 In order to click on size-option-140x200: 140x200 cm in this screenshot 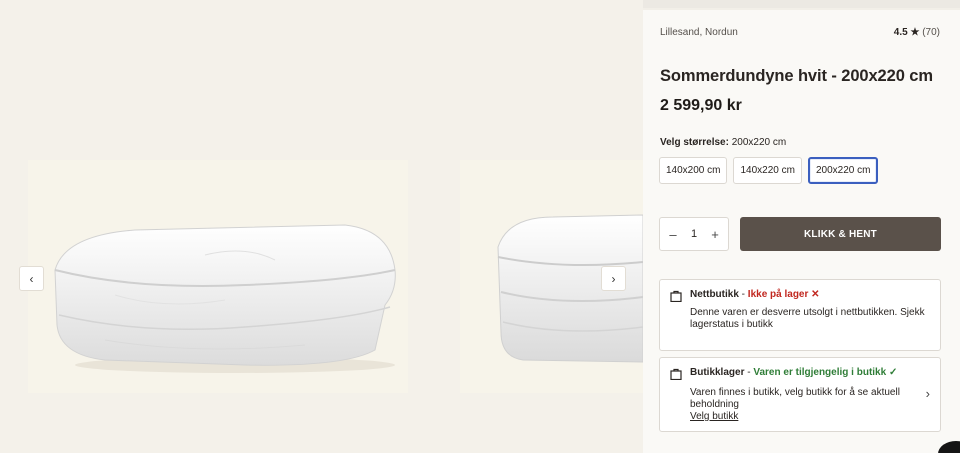, I will do `click(693, 170)`.